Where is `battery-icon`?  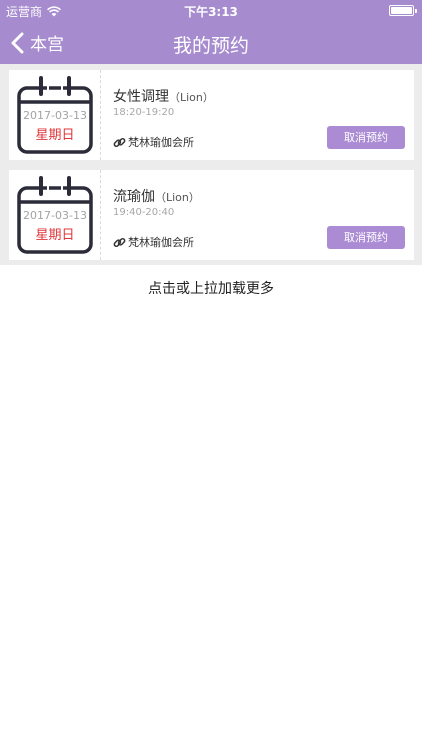
battery-icon is located at coordinates (403, 10).